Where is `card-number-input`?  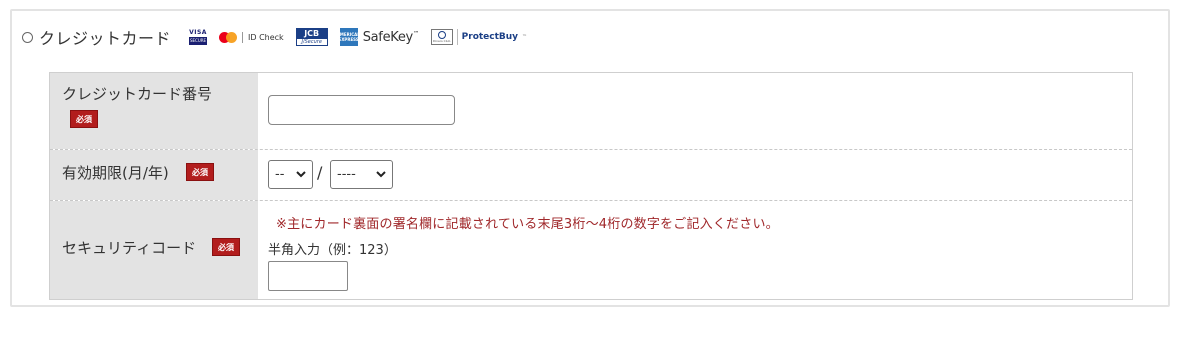
card-number-input is located at coordinates (361, 110).